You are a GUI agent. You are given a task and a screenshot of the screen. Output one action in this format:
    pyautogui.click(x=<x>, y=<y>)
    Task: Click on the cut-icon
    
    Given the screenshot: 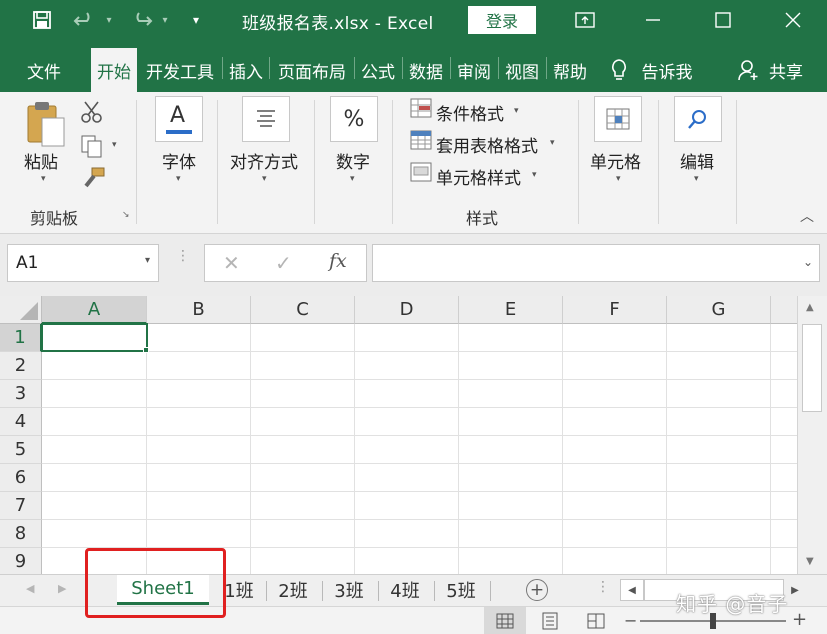 What is the action you would take?
    pyautogui.click(x=92, y=112)
    